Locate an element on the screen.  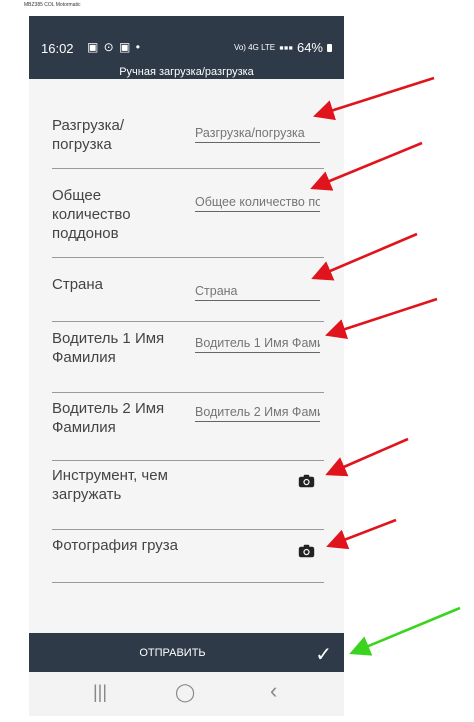
watermark-text: MBZ385 COL Motormatic is located at coordinates (52, 5).